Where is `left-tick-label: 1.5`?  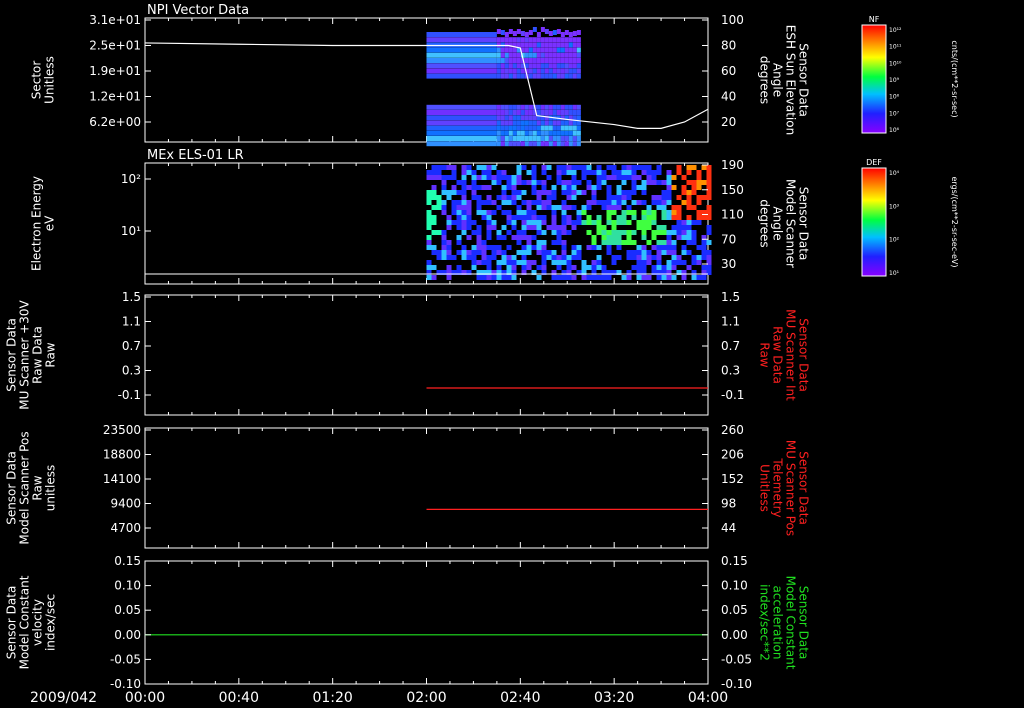
left-tick-label: 1.5 is located at coordinates (131, 297).